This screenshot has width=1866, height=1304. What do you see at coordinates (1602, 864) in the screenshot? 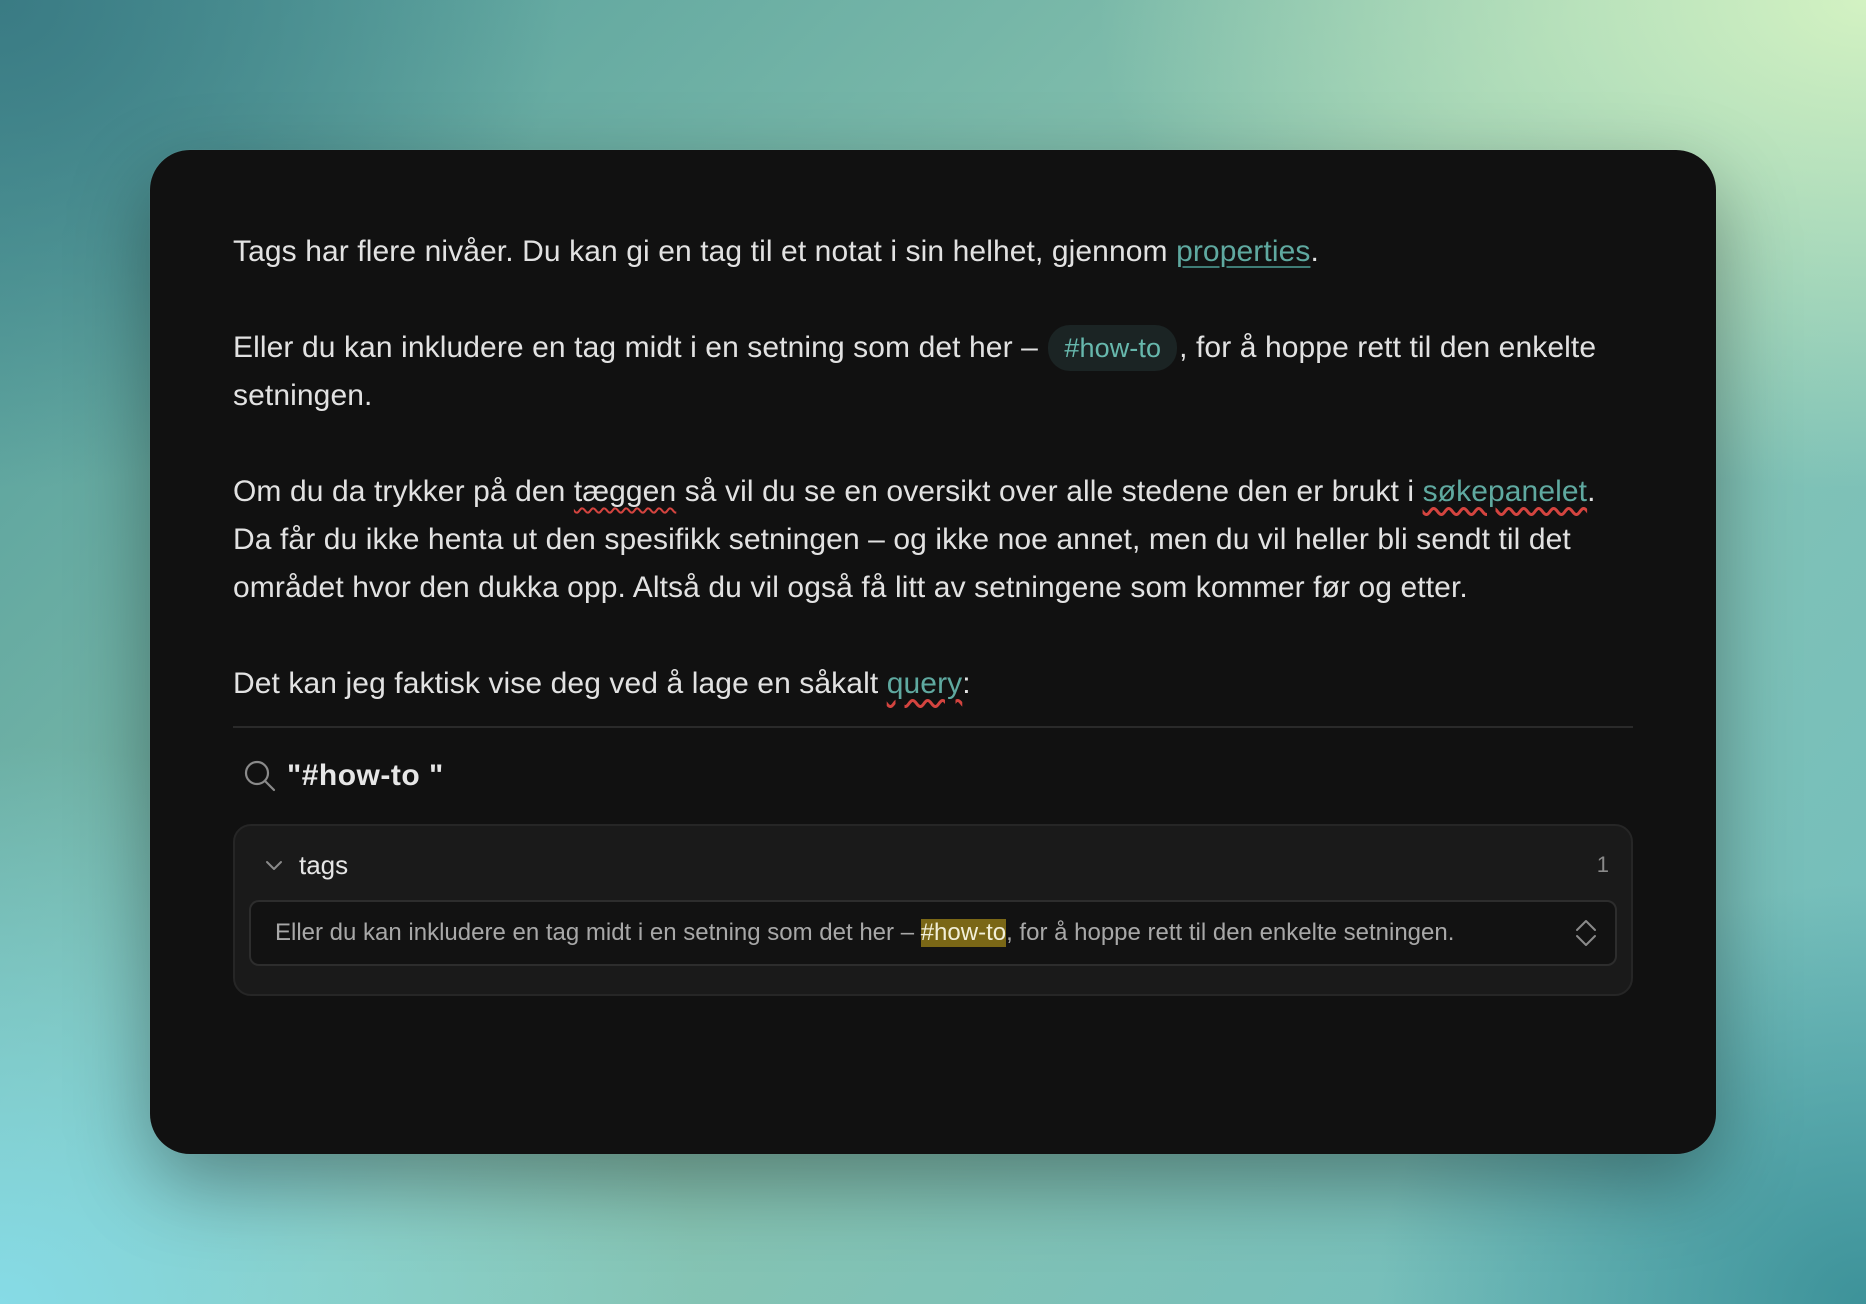
I see `results-count: 1` at bounding box center [1602, 864].